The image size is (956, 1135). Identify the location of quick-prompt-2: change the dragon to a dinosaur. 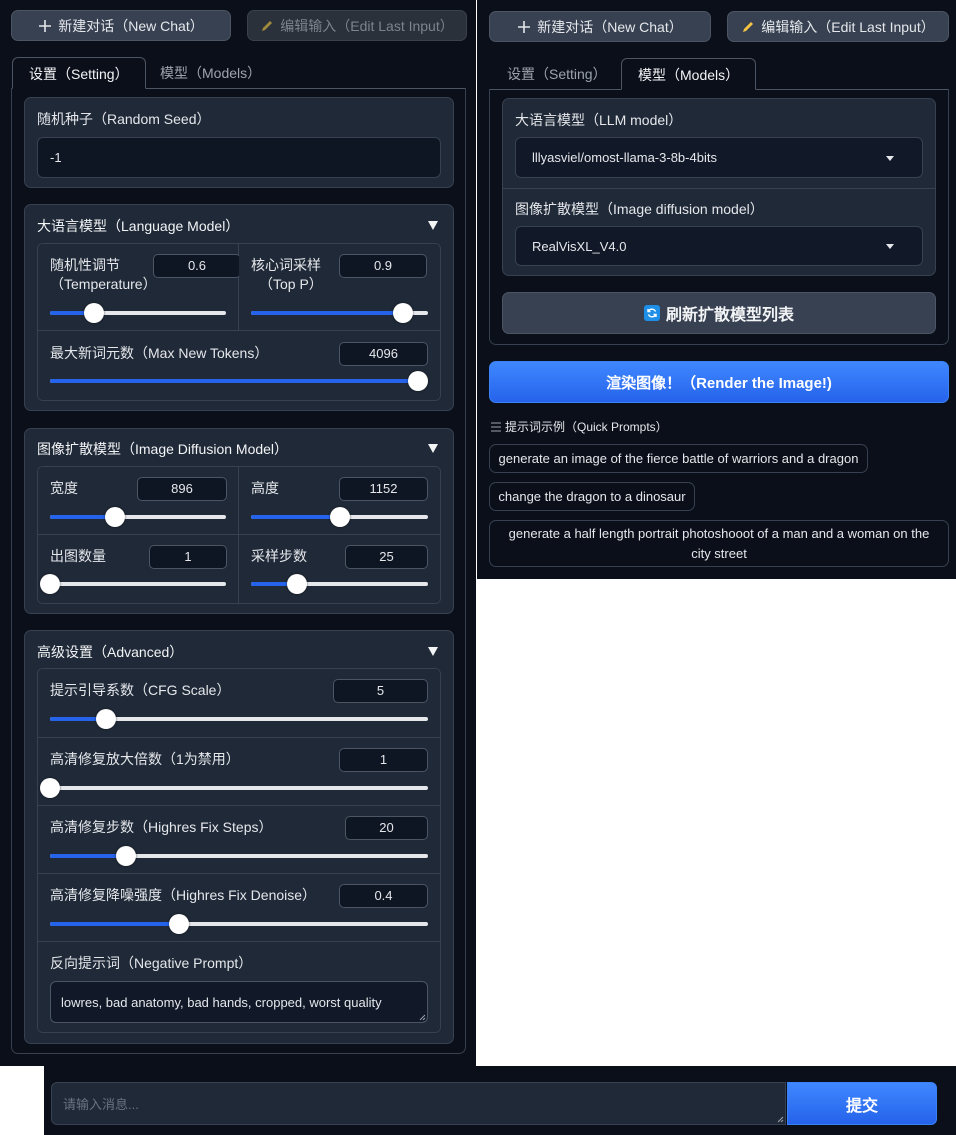
(592, 496).